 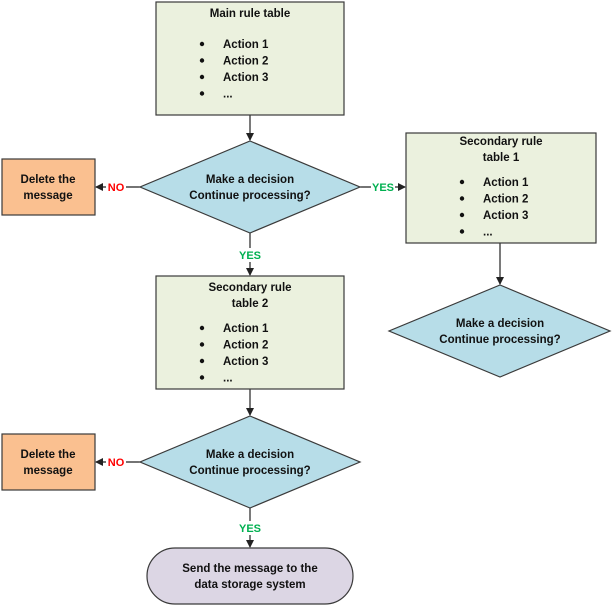 What do you see at coordinates (116, 188) in the screenshot?
I see `no-label-1: NO` at bounding box center [116, 188].